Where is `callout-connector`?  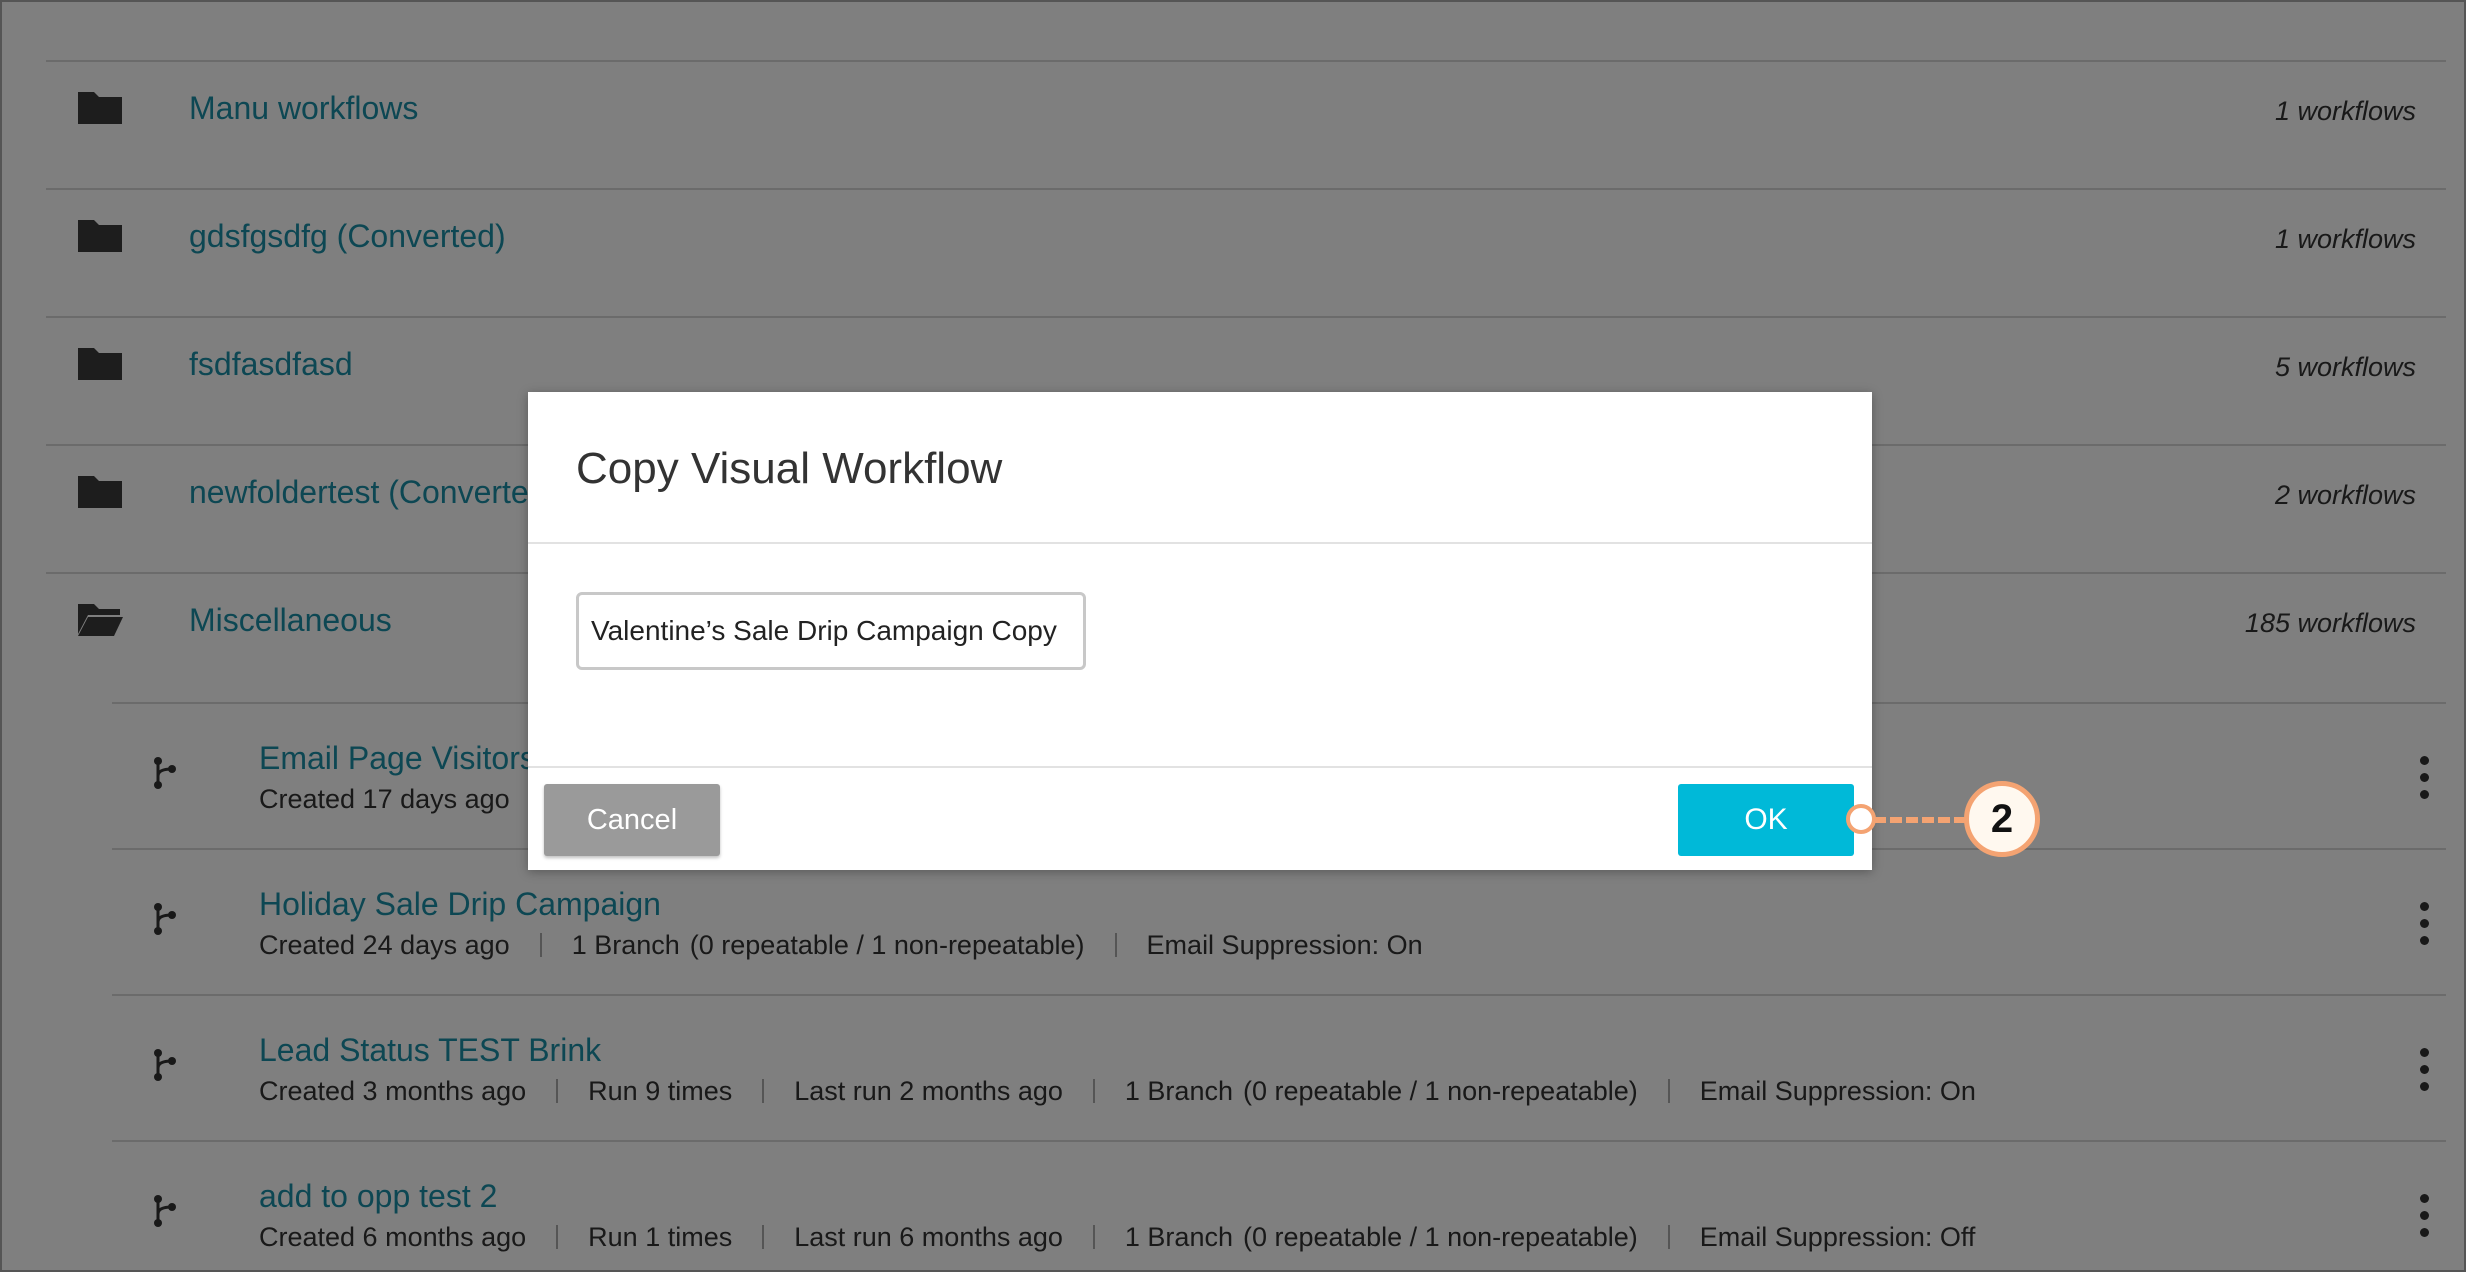
callout-connector is located at coordinates (1920, 820).